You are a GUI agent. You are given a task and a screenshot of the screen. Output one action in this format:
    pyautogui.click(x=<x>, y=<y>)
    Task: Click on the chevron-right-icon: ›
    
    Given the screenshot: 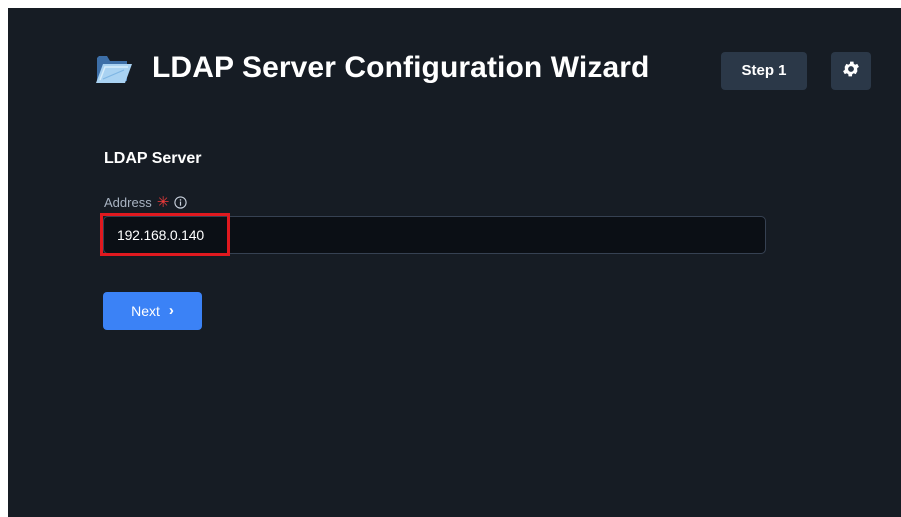 What is the action you would take?
    pyautogui.click(x=171, y=310)
    